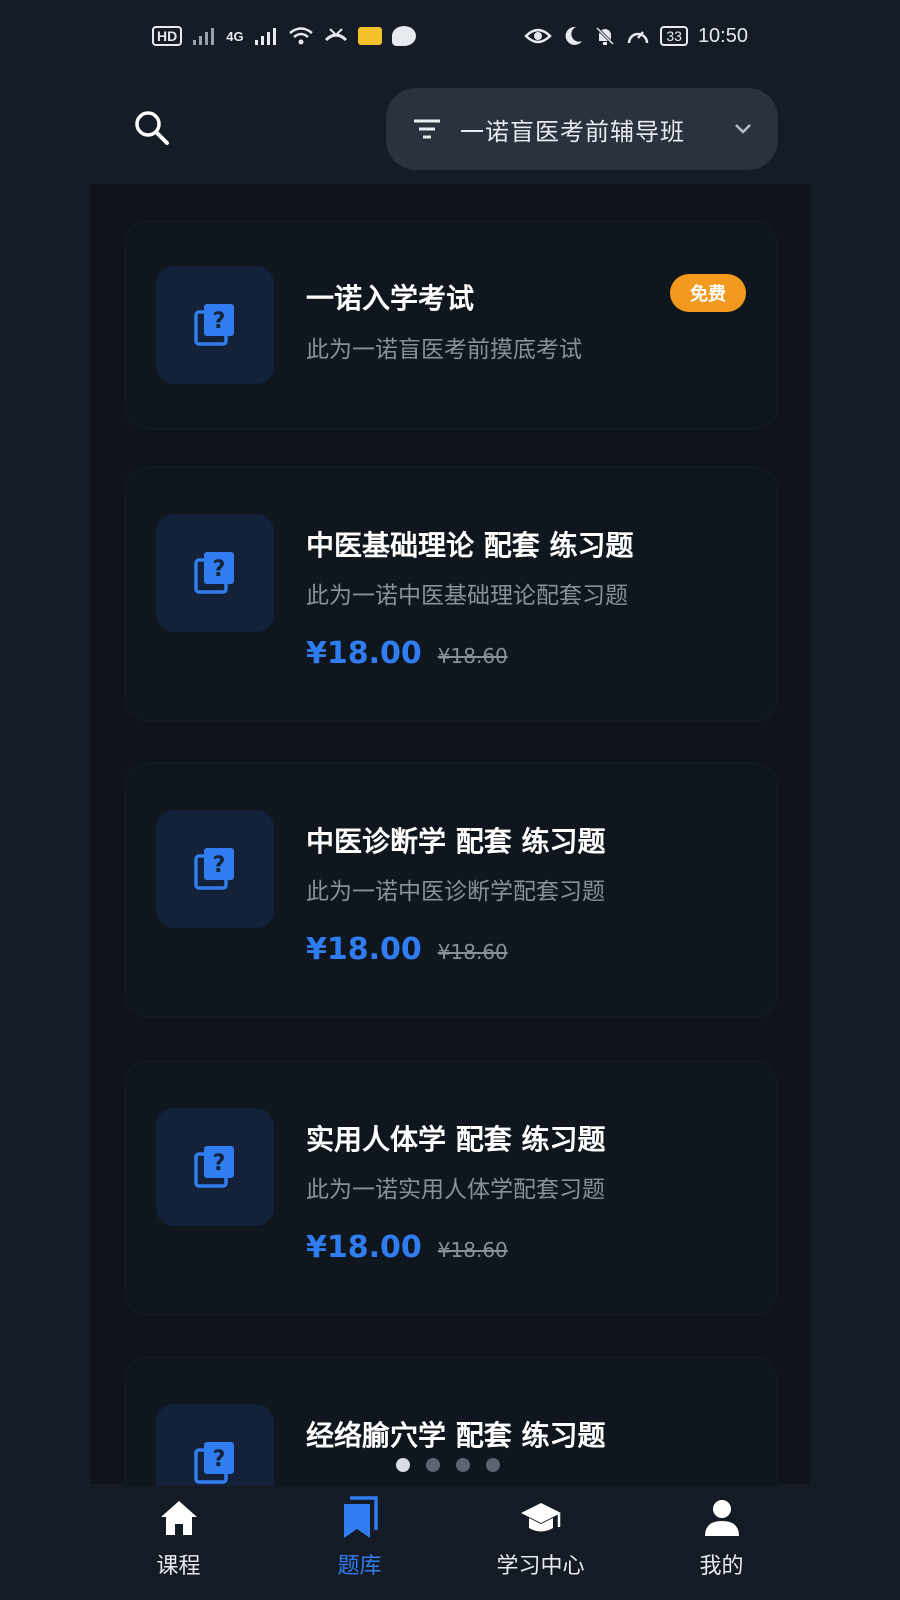 This screenshot has height=1600, width=900. I want to click on nav-courses: 课程, so click(179, 1538).